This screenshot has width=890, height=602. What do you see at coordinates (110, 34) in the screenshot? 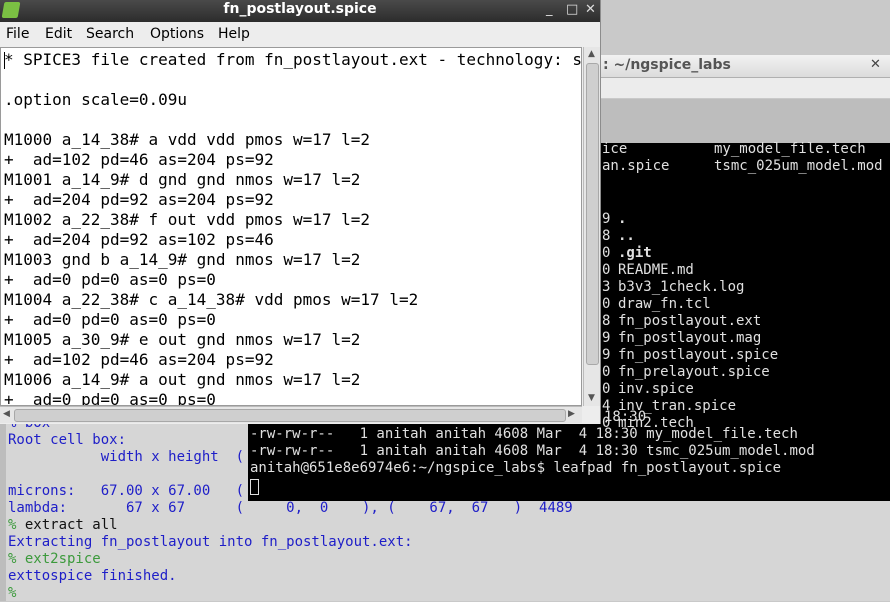
I see `menu-search: Search` at bounding box center [110, 34].